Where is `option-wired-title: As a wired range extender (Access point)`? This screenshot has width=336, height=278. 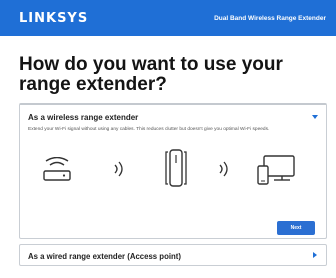
option-wired-title: As a wired range extender (Access point) is located at coordinates (104, 256).